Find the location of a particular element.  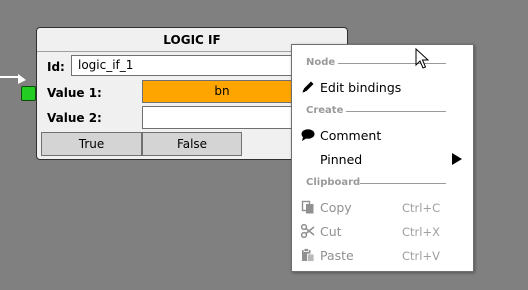

id-label: Id: is located at coordinates (56, 67).